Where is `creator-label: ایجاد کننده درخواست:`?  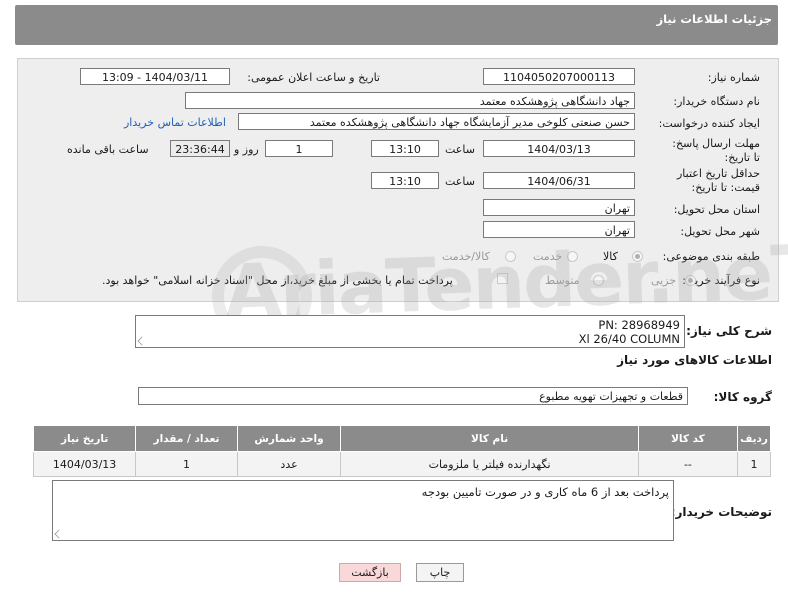 creator-label: ایجاد کننده درخواست: is located at coordinates (709, 123).